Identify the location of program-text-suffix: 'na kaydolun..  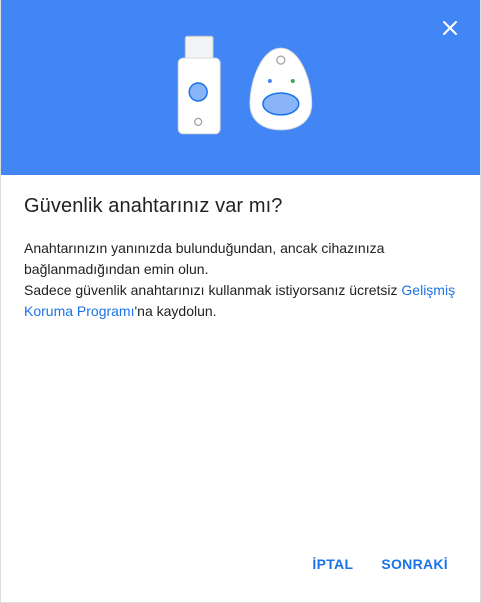
(175, 311).